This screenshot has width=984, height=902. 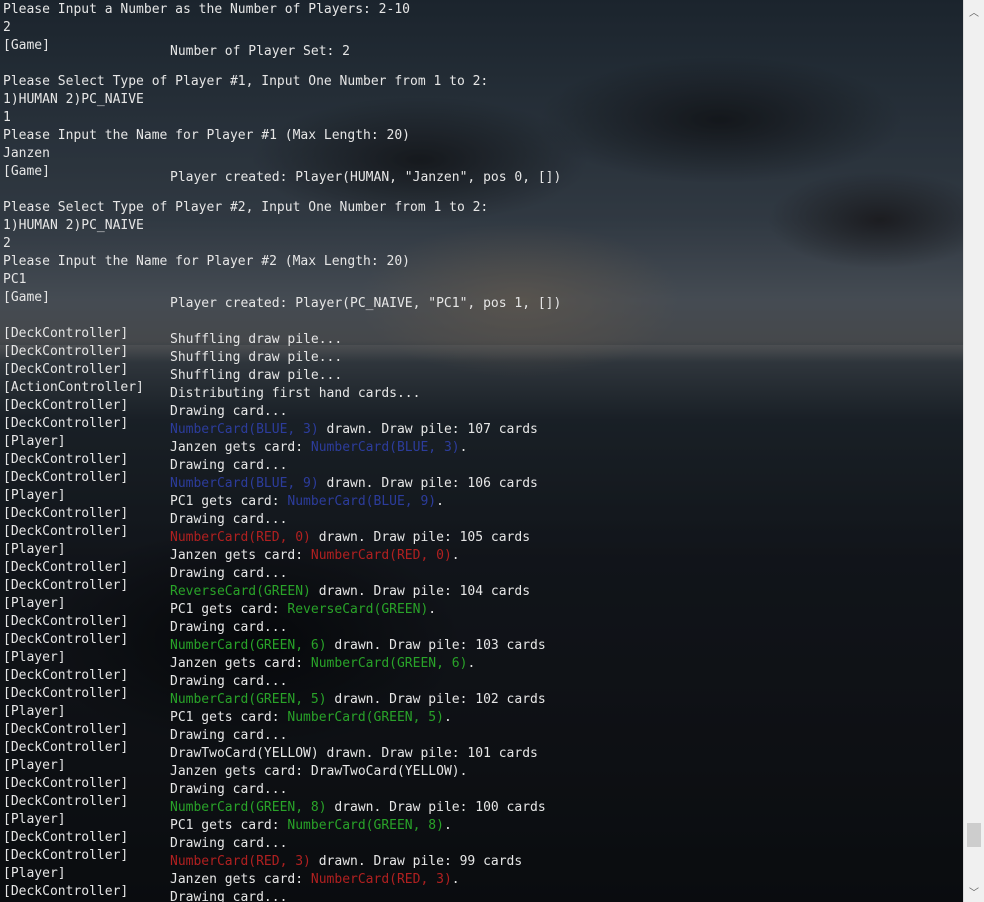 What do you see at coordinates (974, 835) in the screenshot?
I see `scrollbar-thumb` at bounding box center [974, 835].